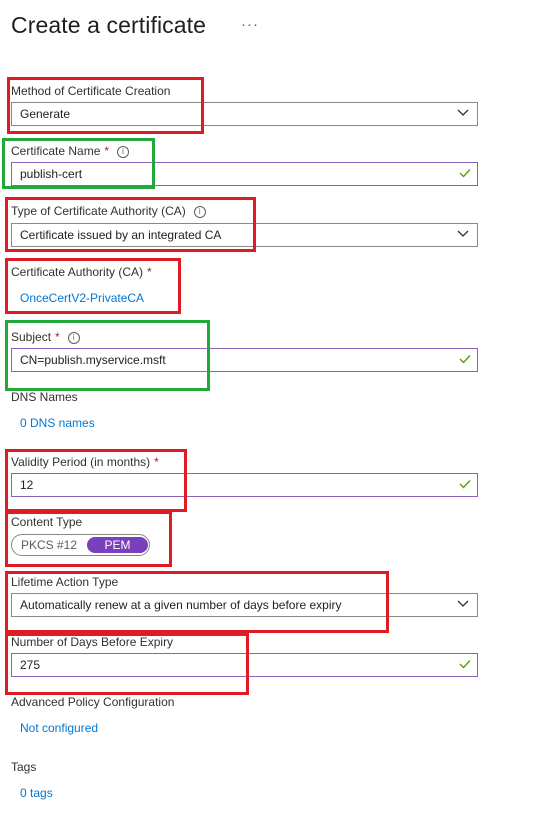 The width and height of the screenshot is (540, 825). I want to click on page-title: Create a certificate, so click(109, 25).